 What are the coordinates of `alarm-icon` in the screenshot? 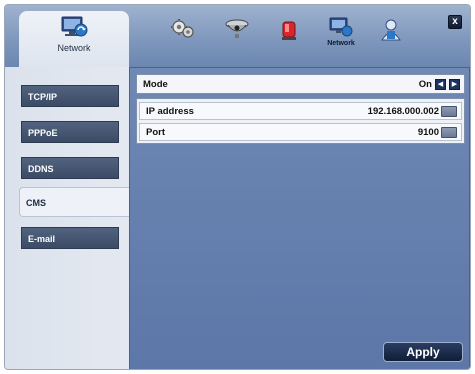 It's located at (289, 30).